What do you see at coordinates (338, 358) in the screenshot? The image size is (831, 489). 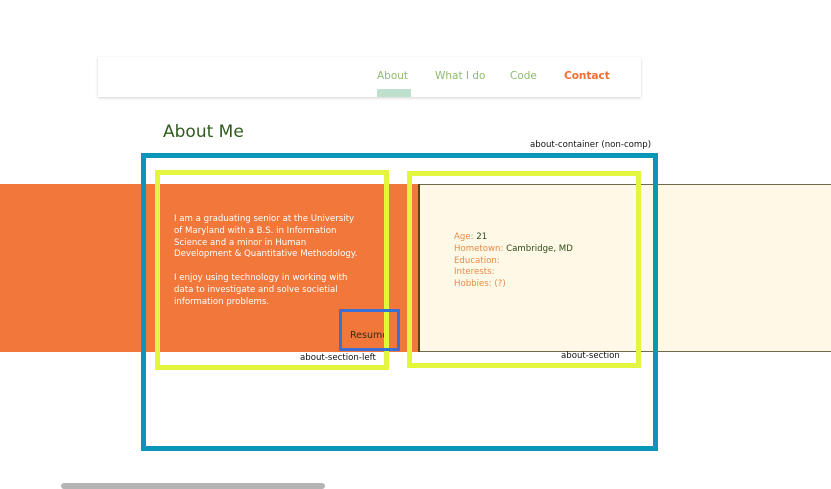 I see `about-section-left-label: about-section-left` at bounding box center [338, 358].